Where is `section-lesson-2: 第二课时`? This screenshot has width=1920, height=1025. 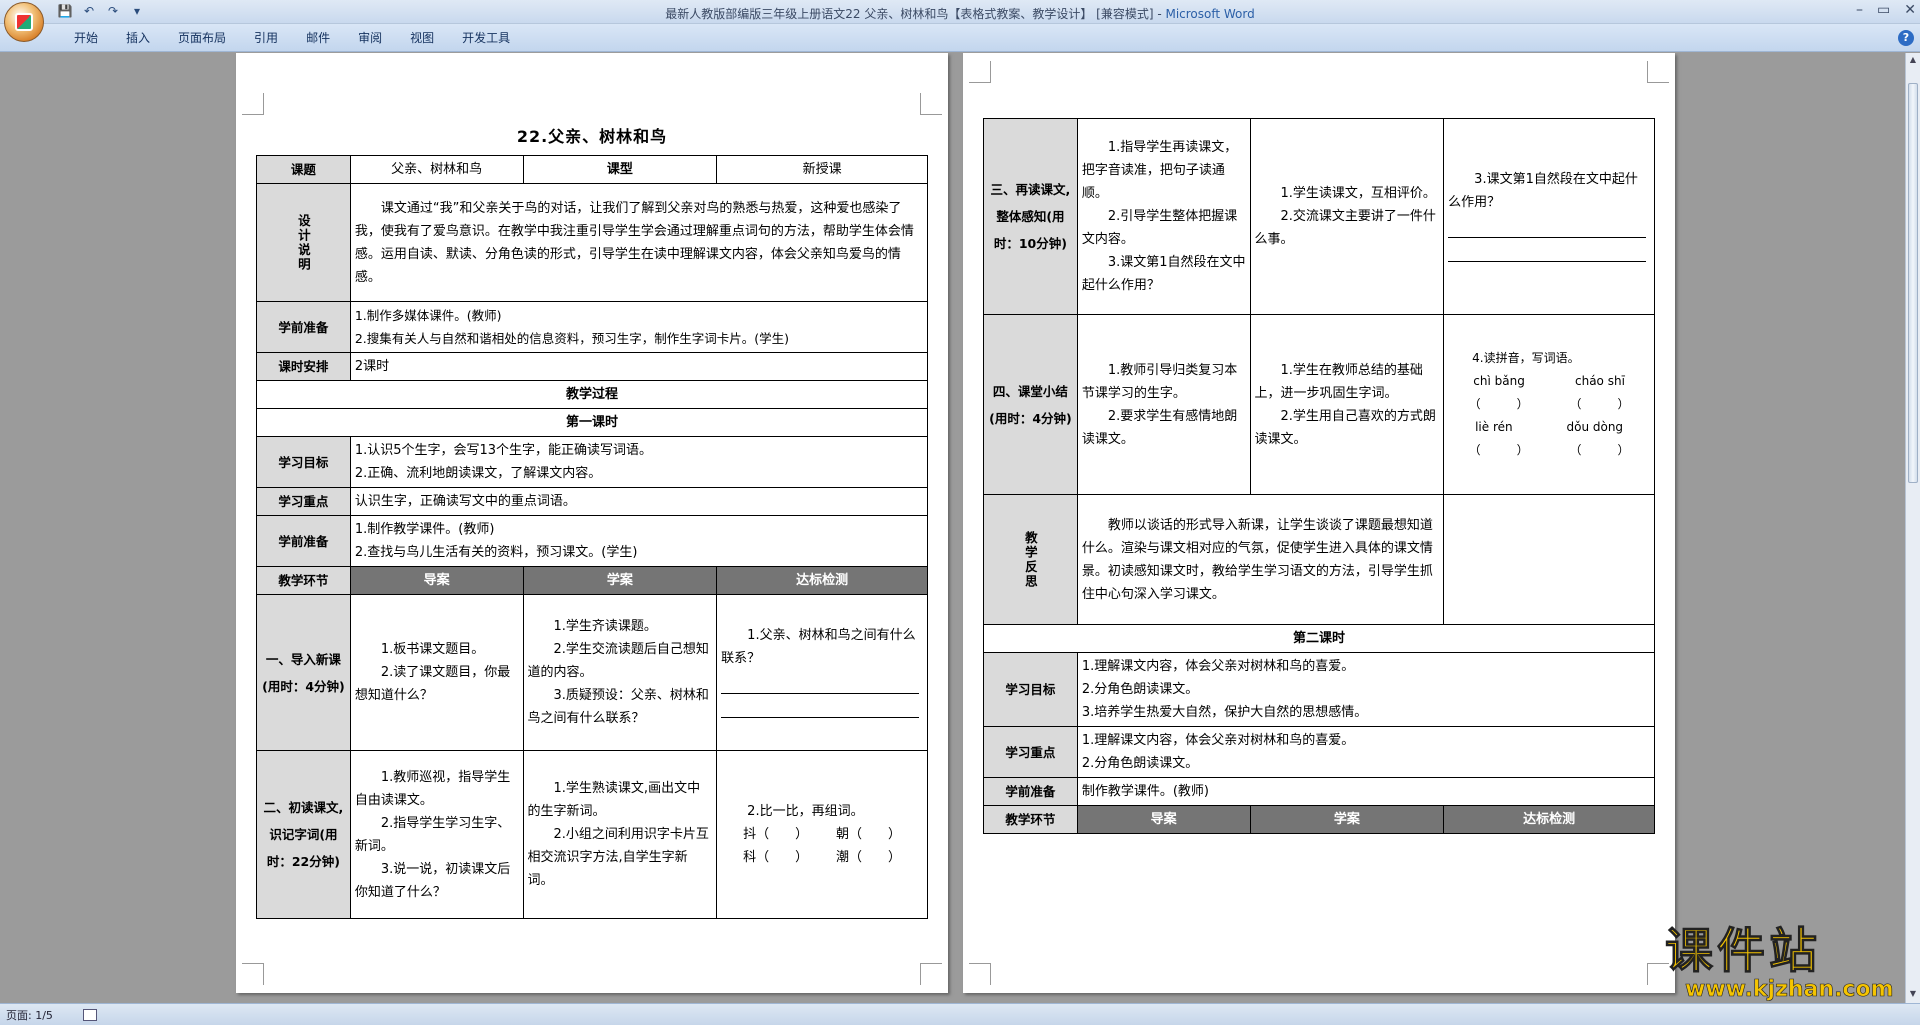 section-lesson-2: 第二课时 is located at coordinates (1319, 638).